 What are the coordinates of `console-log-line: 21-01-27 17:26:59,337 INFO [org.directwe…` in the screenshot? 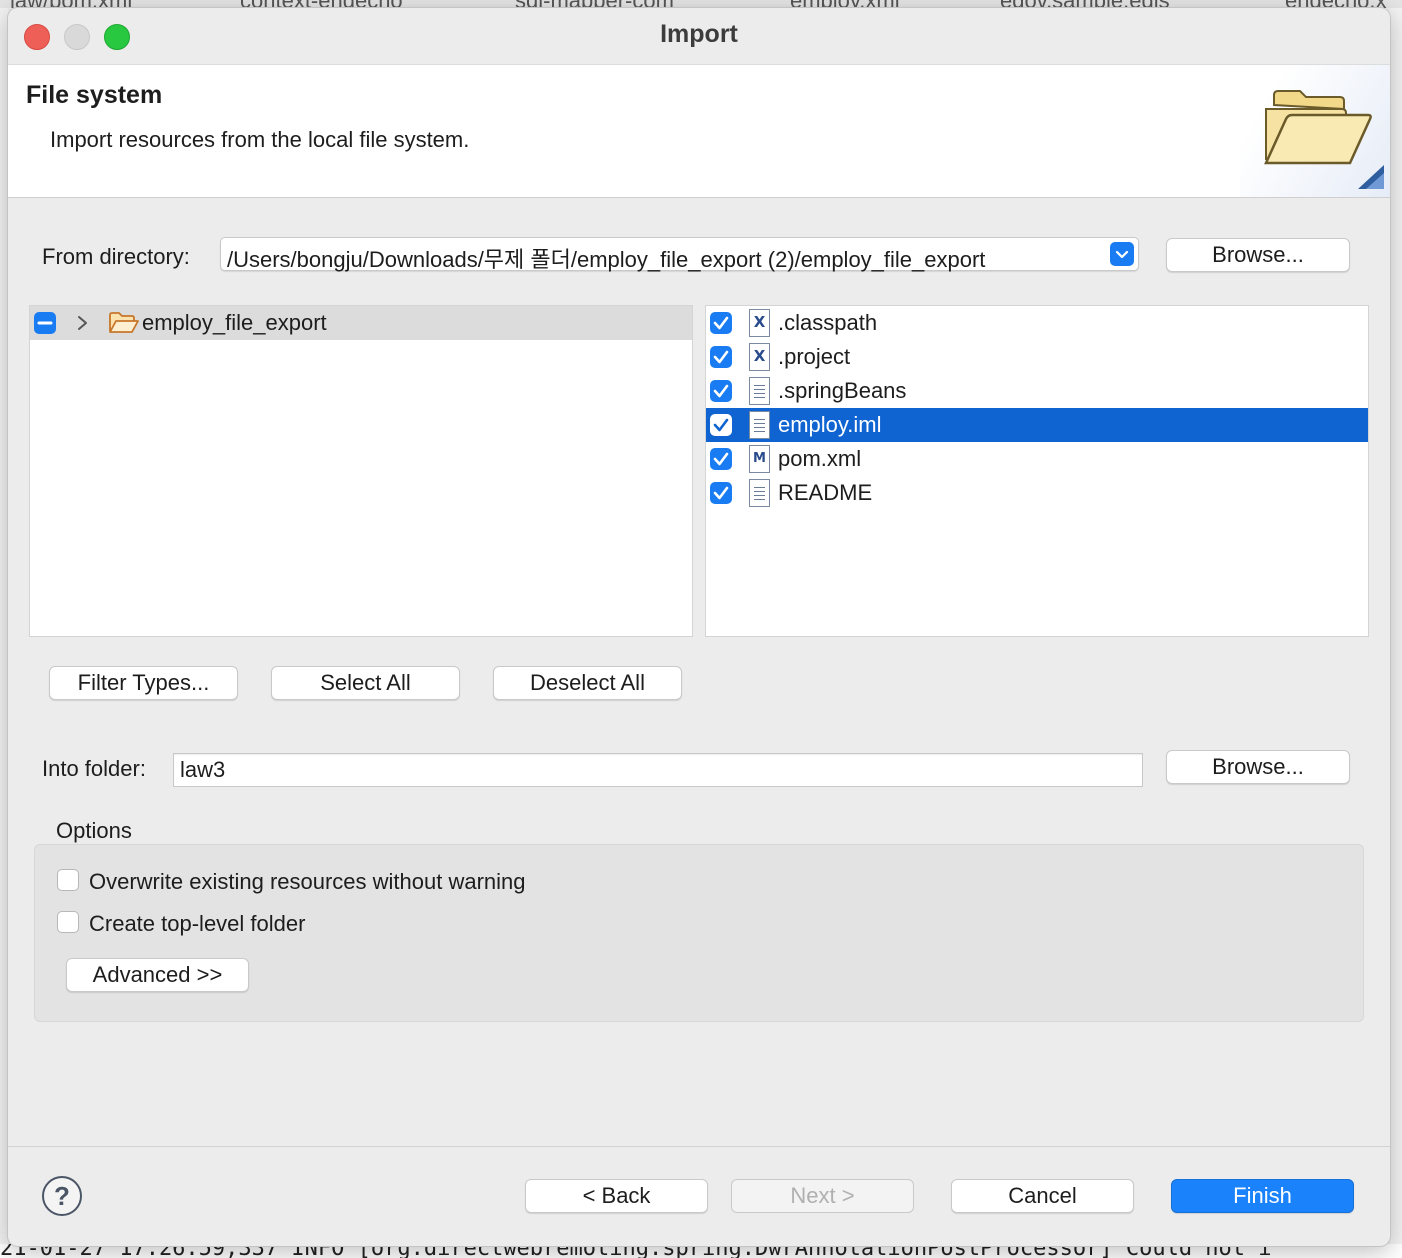 It's located at (636, 1251).